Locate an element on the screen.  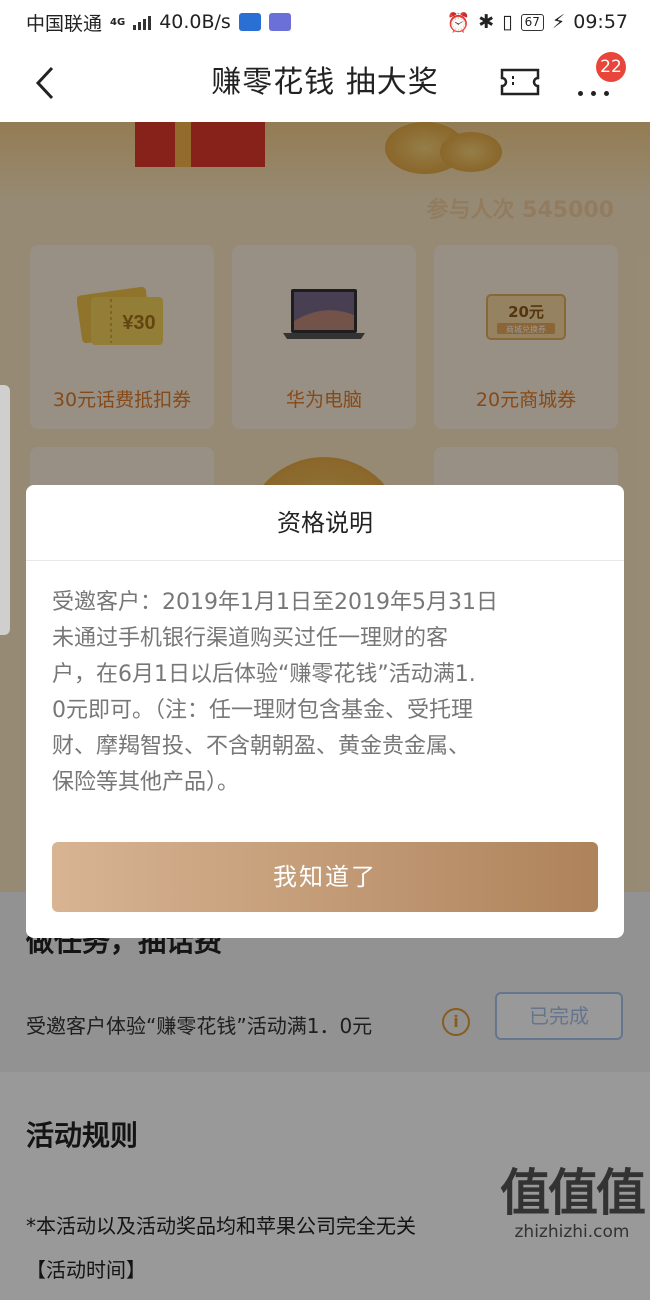
battery-icon: 67 is located at coordinates (532, 22).